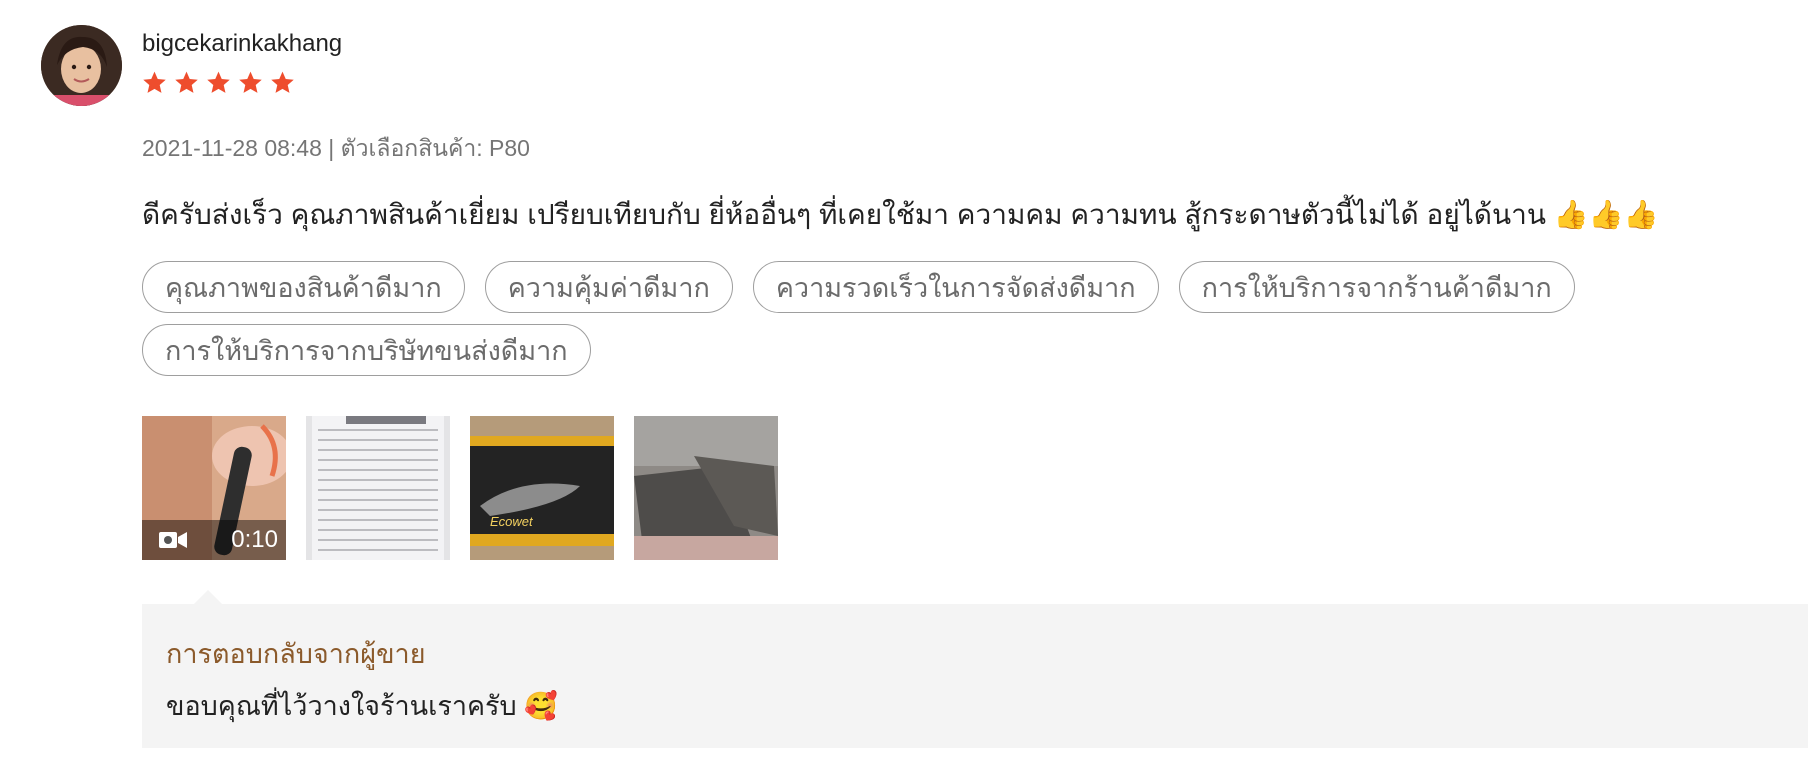 The height and width of the screenshot is (772, 1808). I want to click on avatar, so click(81, 65).